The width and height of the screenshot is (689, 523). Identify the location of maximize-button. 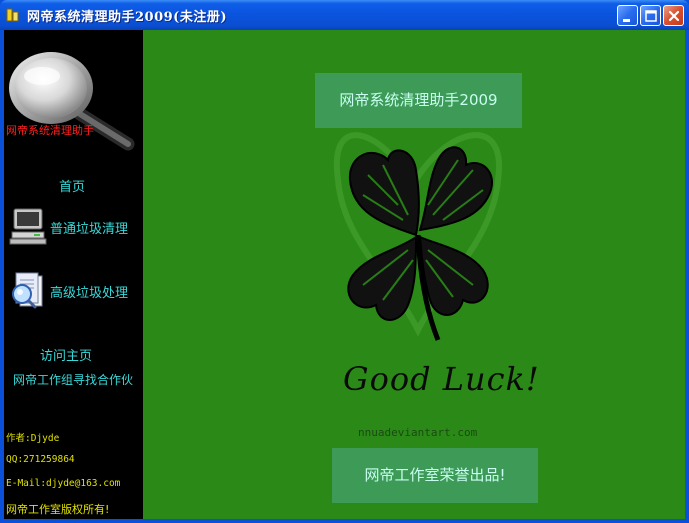
(650, 15).